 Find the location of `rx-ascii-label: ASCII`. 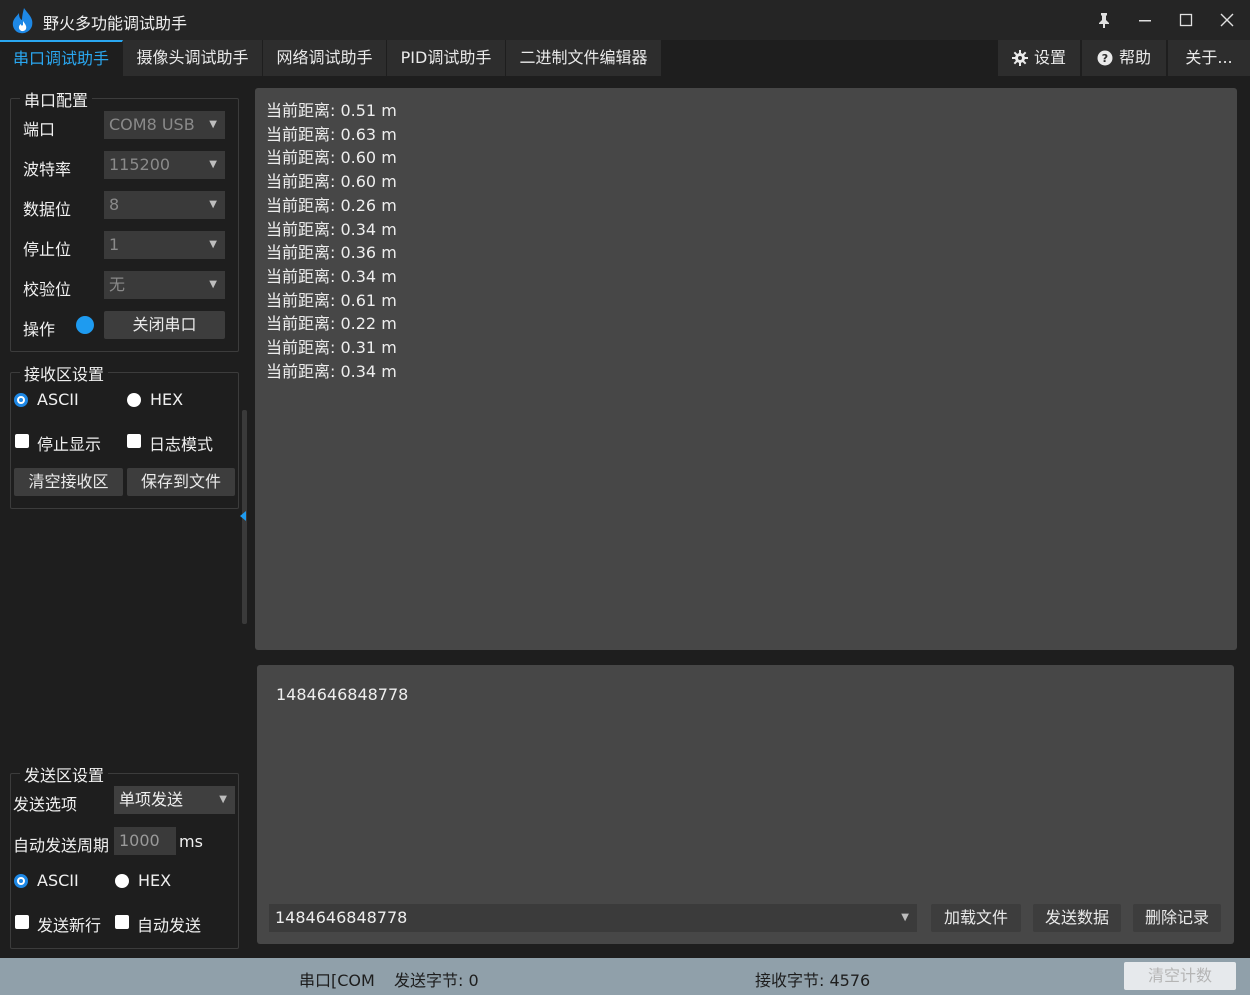

rx-ascii-label: ASCII is located at coordinates (58, 399).